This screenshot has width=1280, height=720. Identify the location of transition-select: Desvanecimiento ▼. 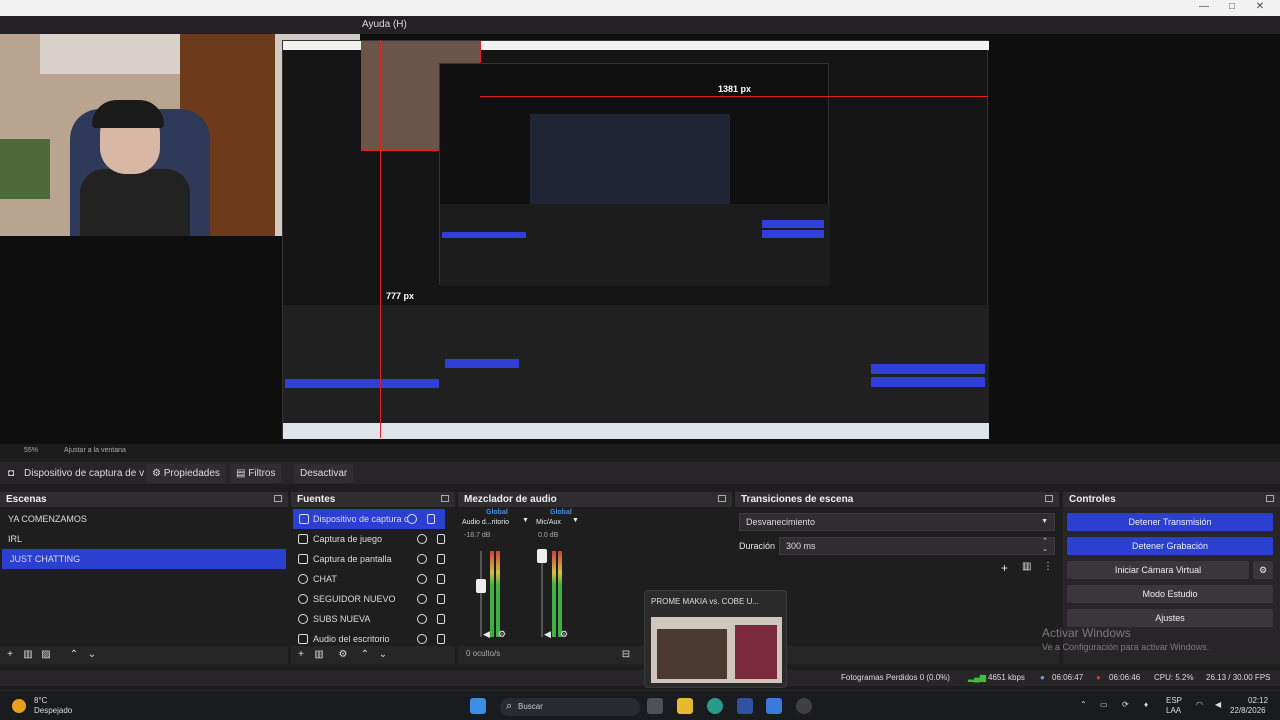
(897, 522).